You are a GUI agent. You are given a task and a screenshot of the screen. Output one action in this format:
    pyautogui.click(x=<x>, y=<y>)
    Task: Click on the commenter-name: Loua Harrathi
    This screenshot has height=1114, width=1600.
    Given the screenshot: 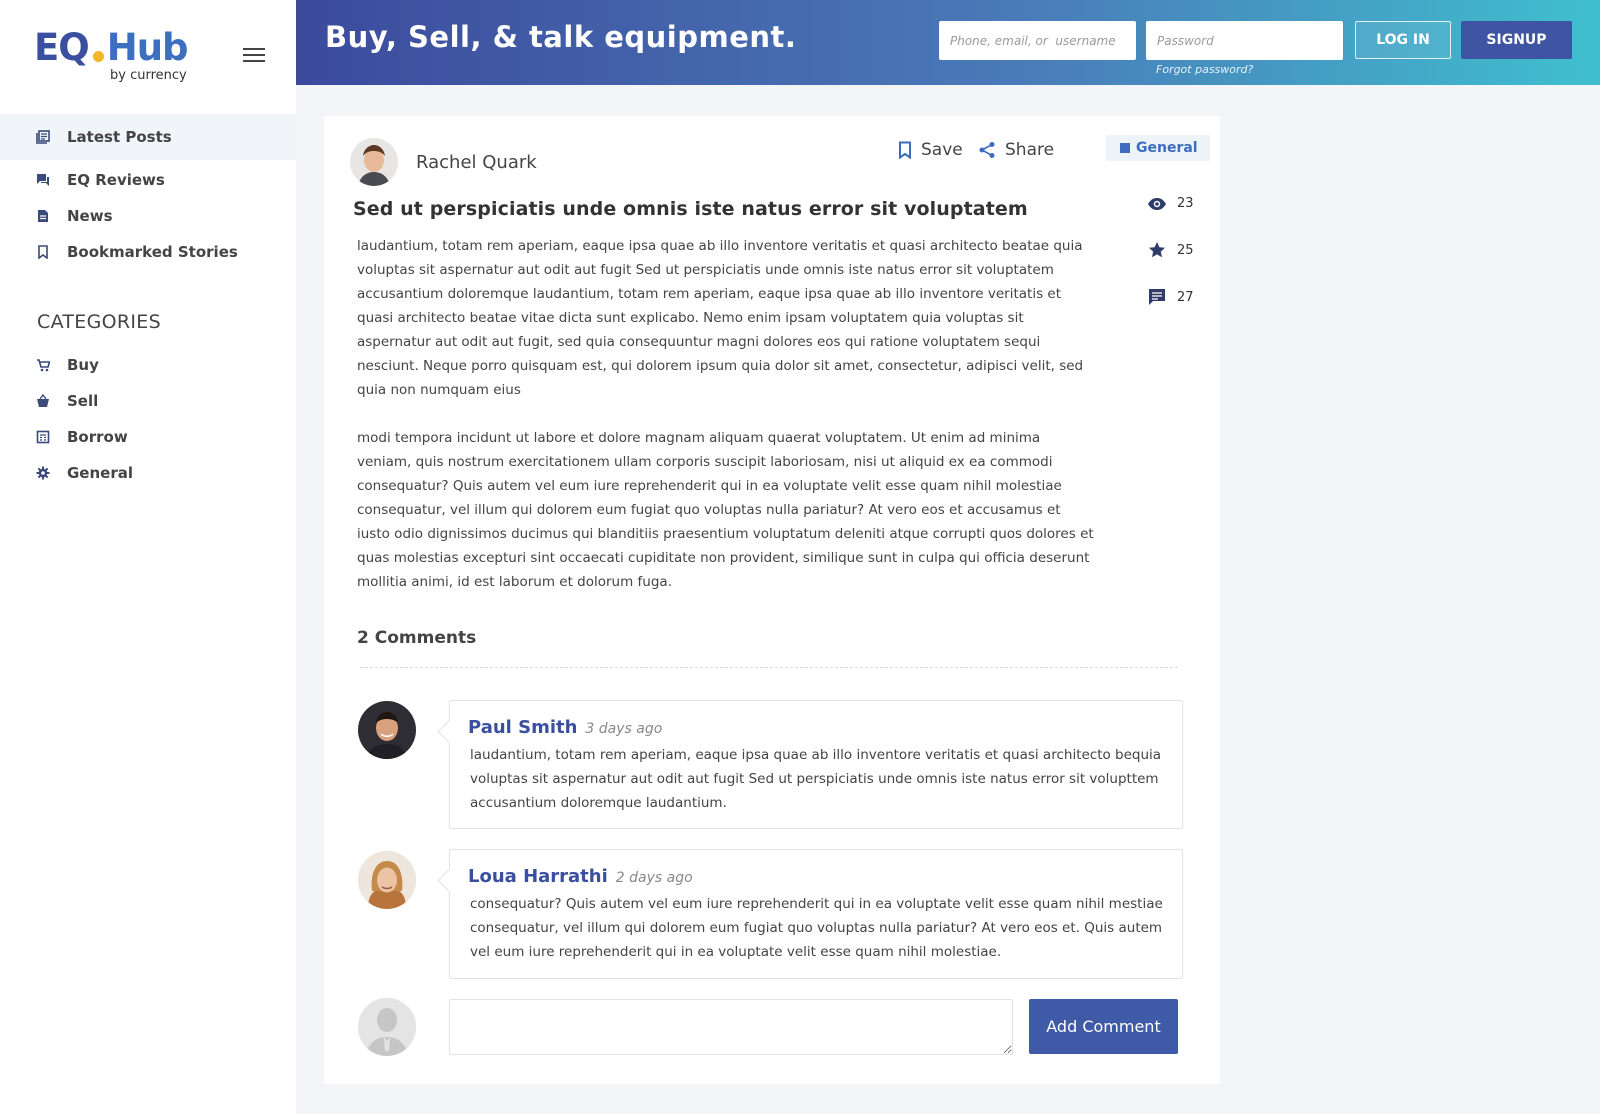 What is the action you would take?
    pyautogui.click(x=538, y=876)
    